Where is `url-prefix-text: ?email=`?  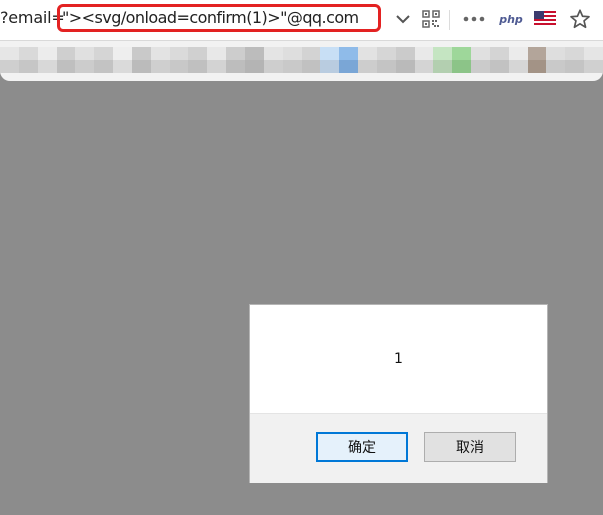 url-prefix-text: ?email= is located at coordinates (32, 17).